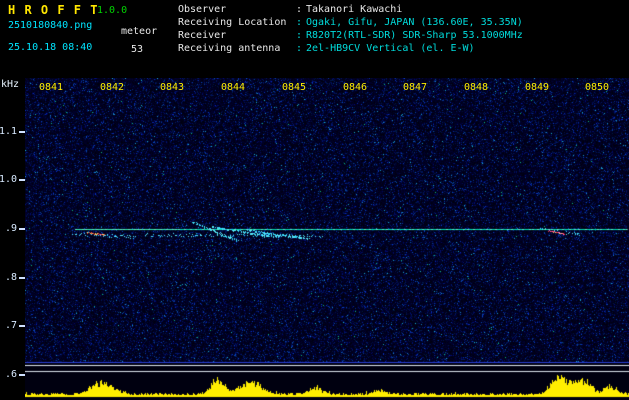  What do you see at coordinates (8, 179) in the screenshot?
I see `freq-tick-label: 1.0` at bounding box center [8, 179].